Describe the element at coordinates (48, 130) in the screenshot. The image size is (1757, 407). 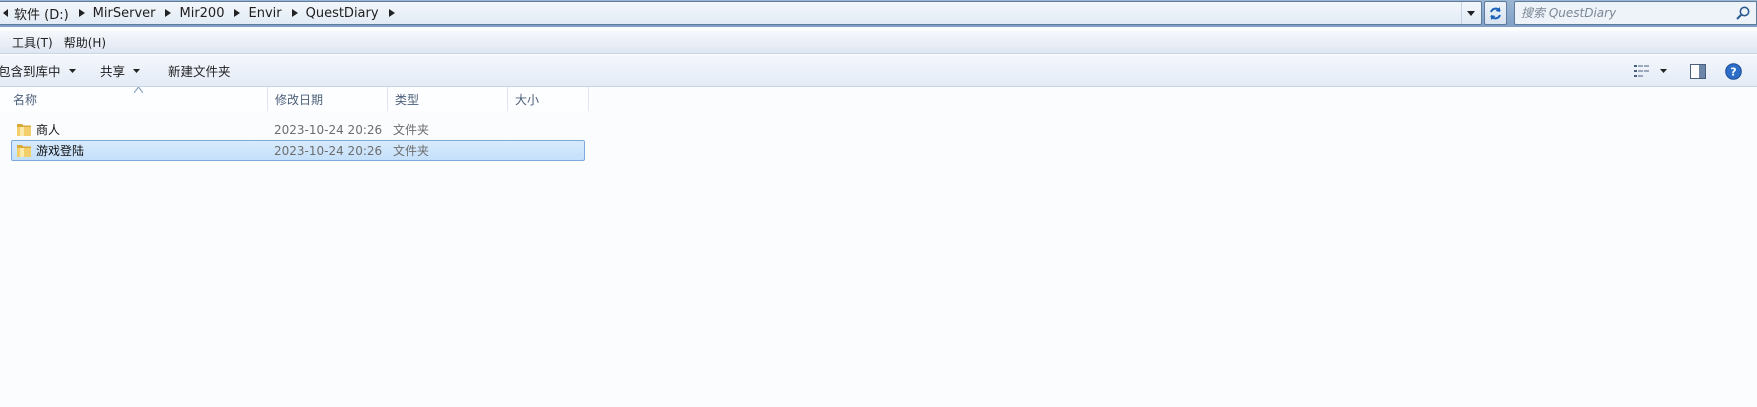
I see `file-name: 商人` at that location.